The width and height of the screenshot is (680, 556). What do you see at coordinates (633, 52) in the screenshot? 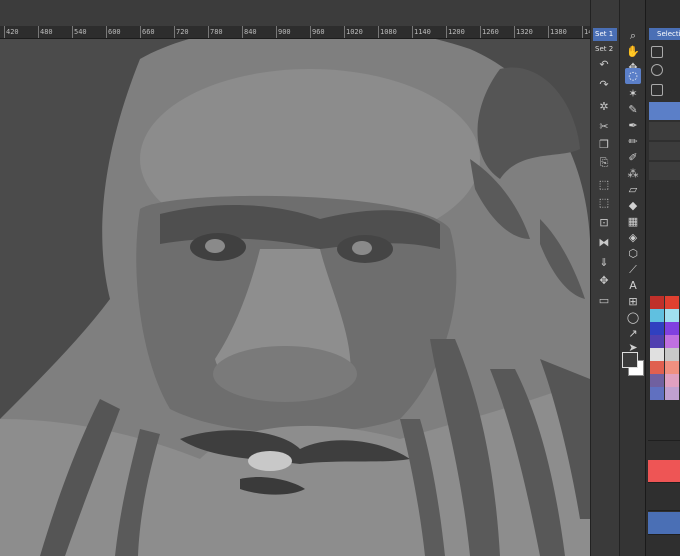
I see `hand-icon: ✋` at bounding box center [633, 52].